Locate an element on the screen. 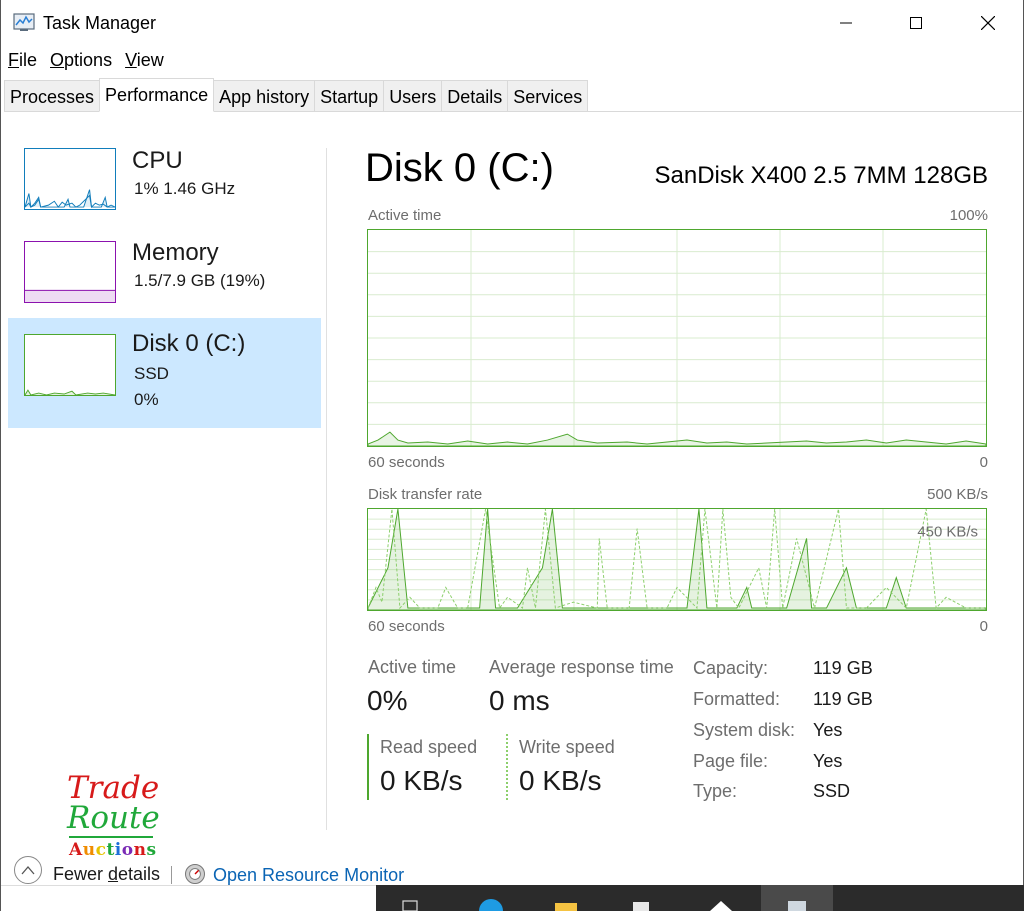  maximize-button is located at coordinates (916, 23).